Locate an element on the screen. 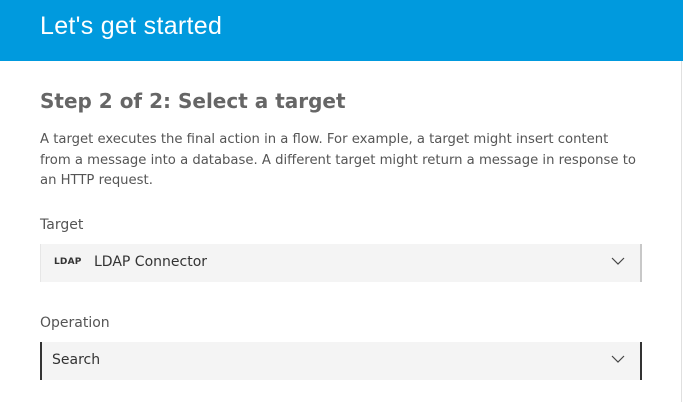 The height and width of the screenshot is (402, 683). panel-divider is located at coordinates (681, 231).